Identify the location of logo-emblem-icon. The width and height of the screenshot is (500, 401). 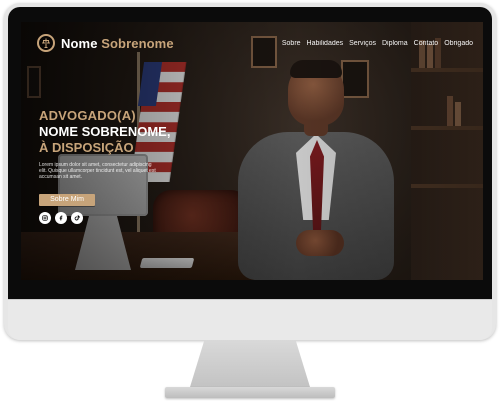
(46, 43).